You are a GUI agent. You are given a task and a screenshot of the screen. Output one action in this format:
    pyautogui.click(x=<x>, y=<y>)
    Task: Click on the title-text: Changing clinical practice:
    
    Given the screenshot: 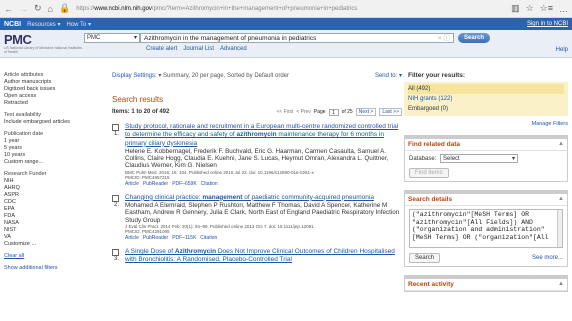 What is the action you would take?
    pyautogui.click(x=164, y=197)
    